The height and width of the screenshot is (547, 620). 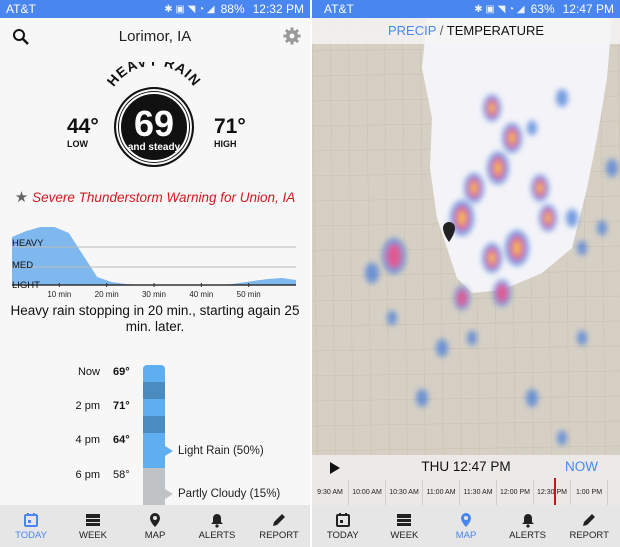 What do you see at coordinates (230, 132) in the screenshot?
I see `high-temp-block: 71° HIGH` at bounding box center [230, 132].